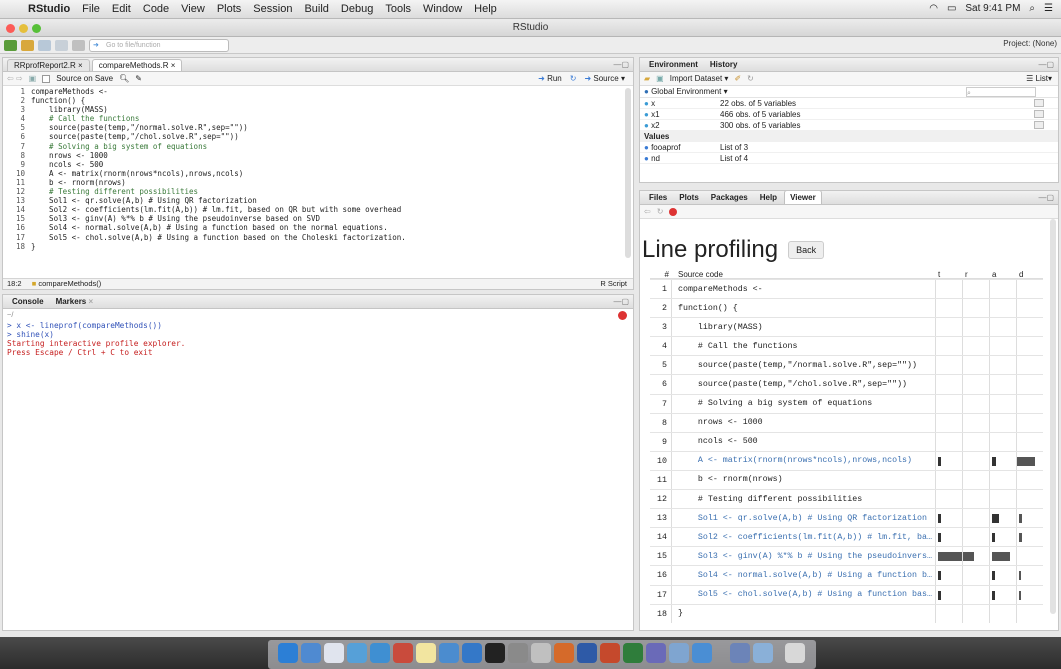 This screenshot has width=1061, height=669. I want to click on profile-row: 4 # Call the functions, so click(846, 346).